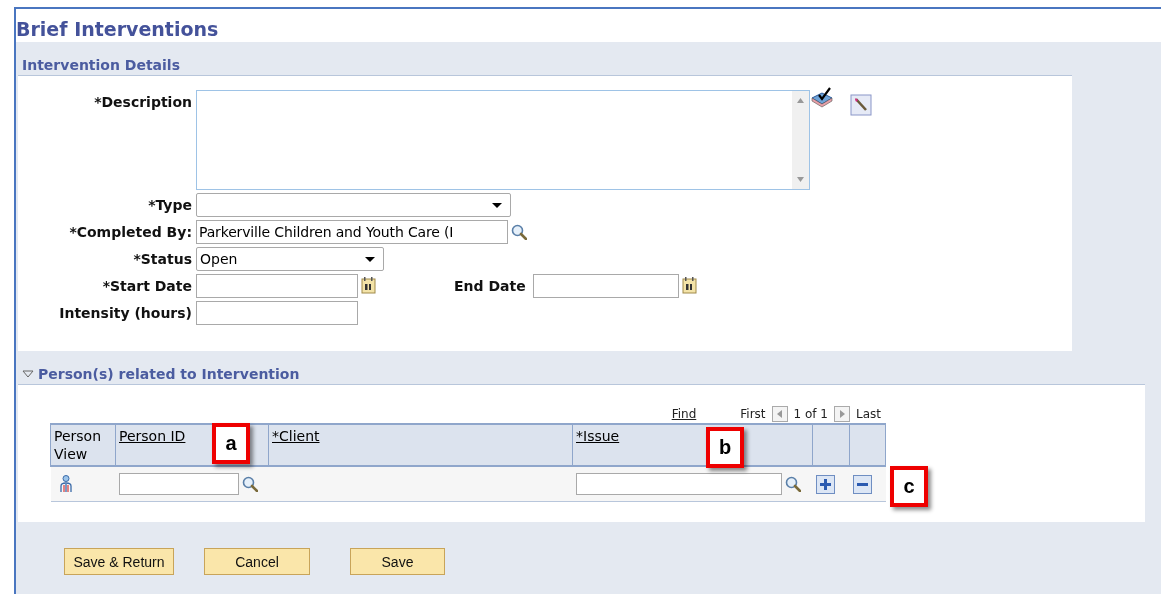 The width and height of the screenshot is (1161, 594). Describe the element at coordinates (861, 105) in the screenshot. I see `pencil-icon` at that location.